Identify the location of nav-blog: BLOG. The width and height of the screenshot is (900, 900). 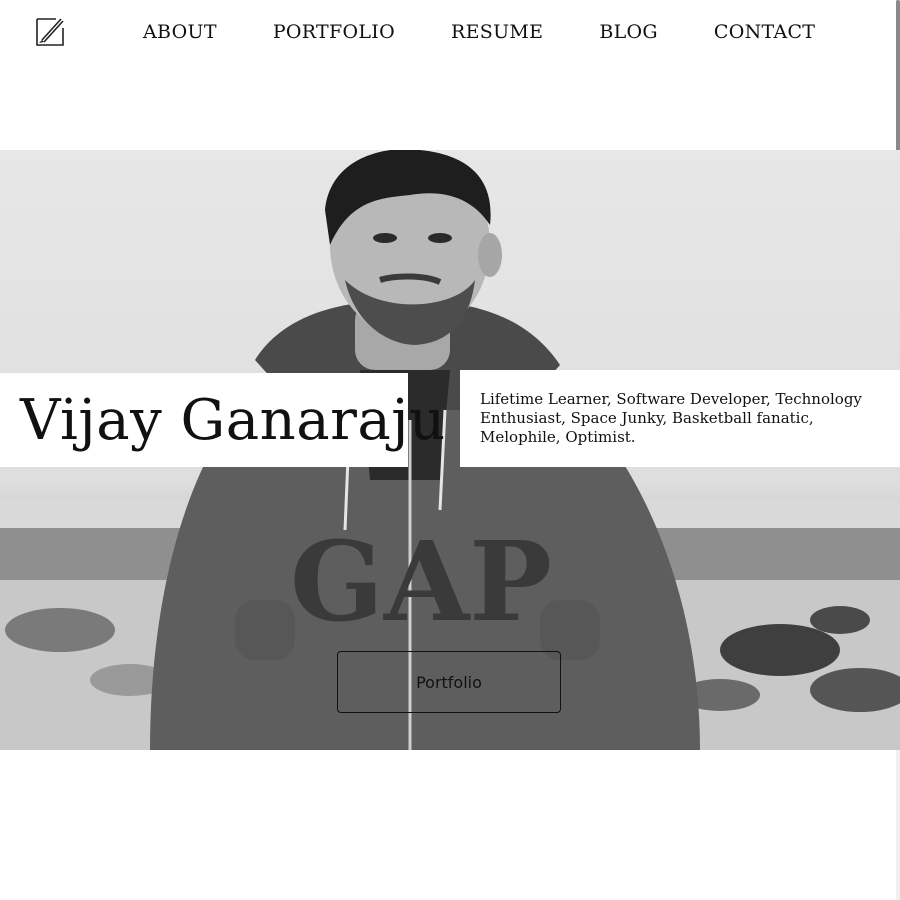
(628, 32).